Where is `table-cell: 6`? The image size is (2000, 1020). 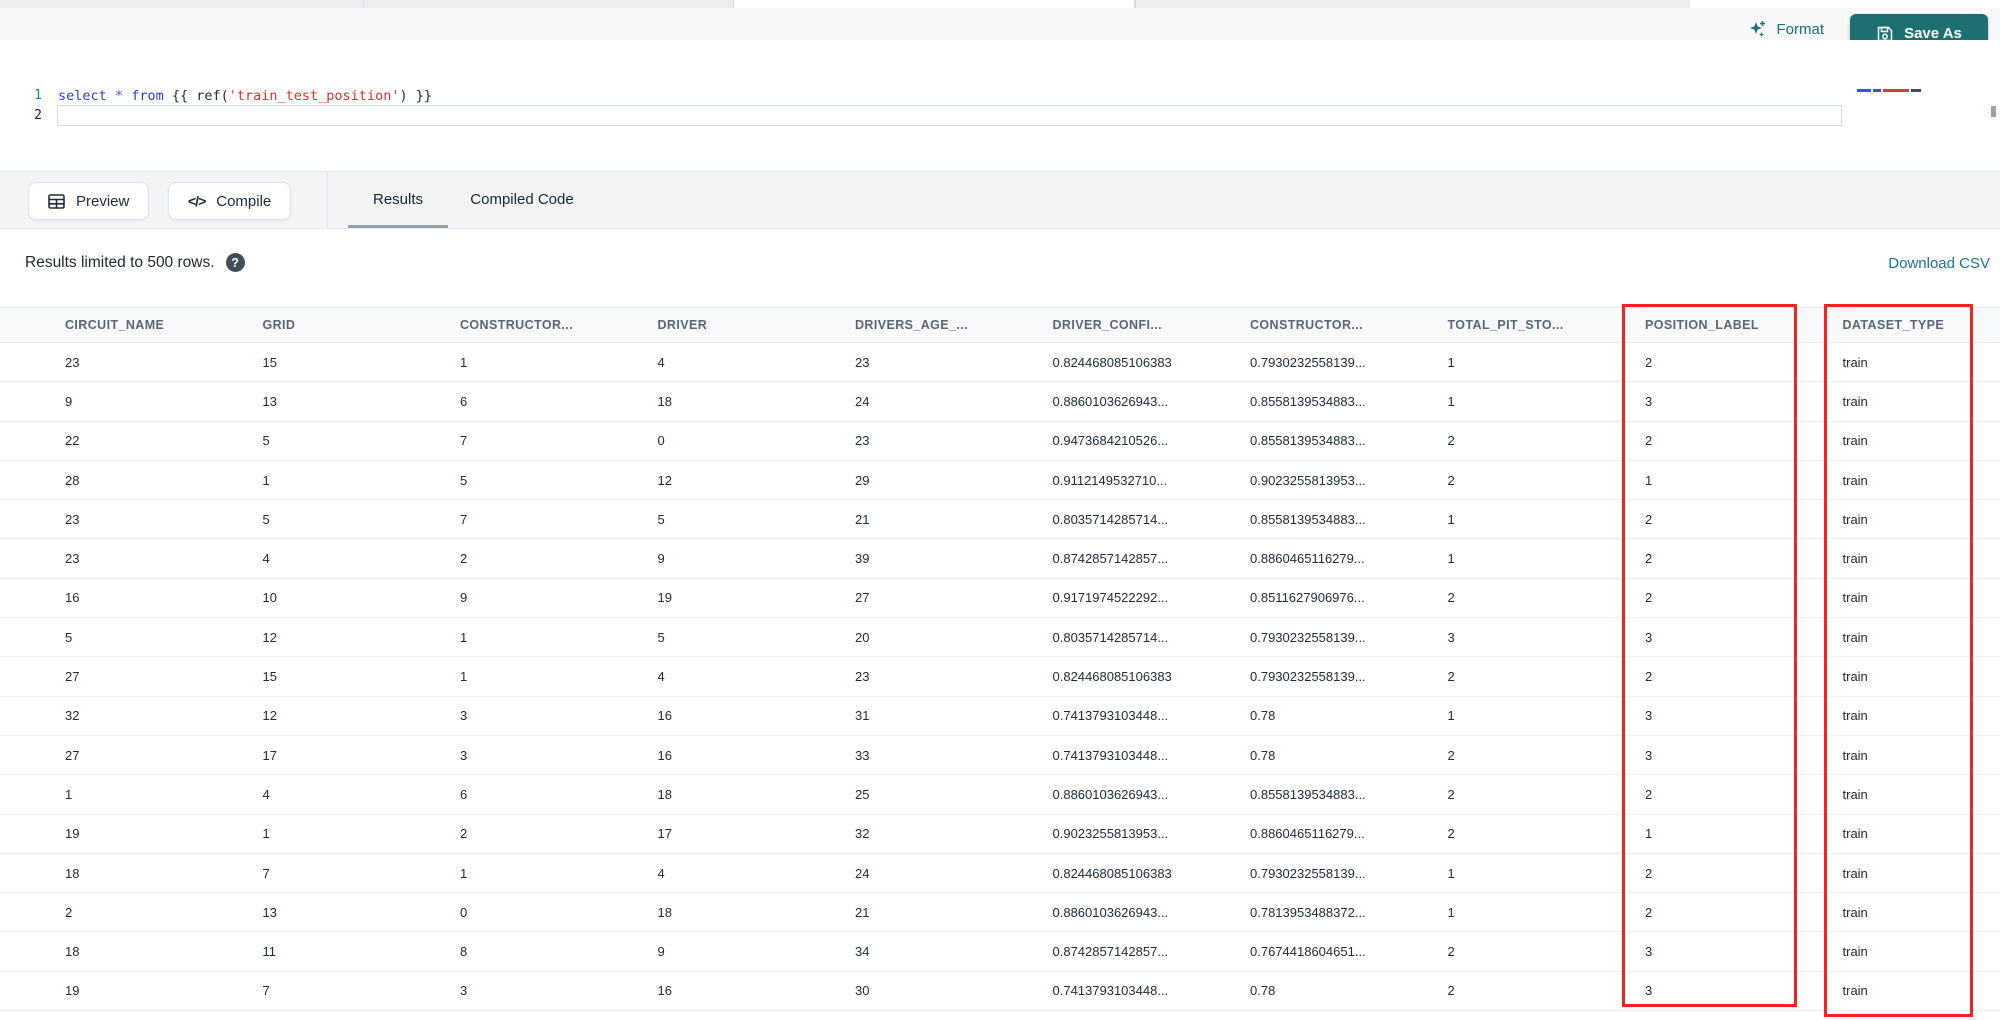
table-cell: 6 is located at coordinates (464, 401).